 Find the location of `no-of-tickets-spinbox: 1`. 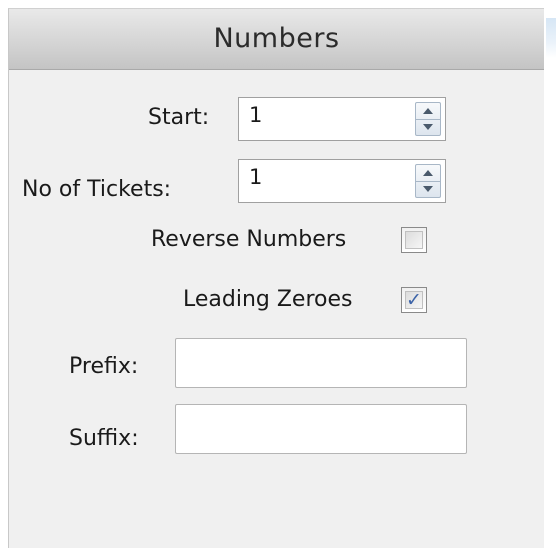

no-of-tickets-spinbox: 1 is located at coordinates (342, 181).